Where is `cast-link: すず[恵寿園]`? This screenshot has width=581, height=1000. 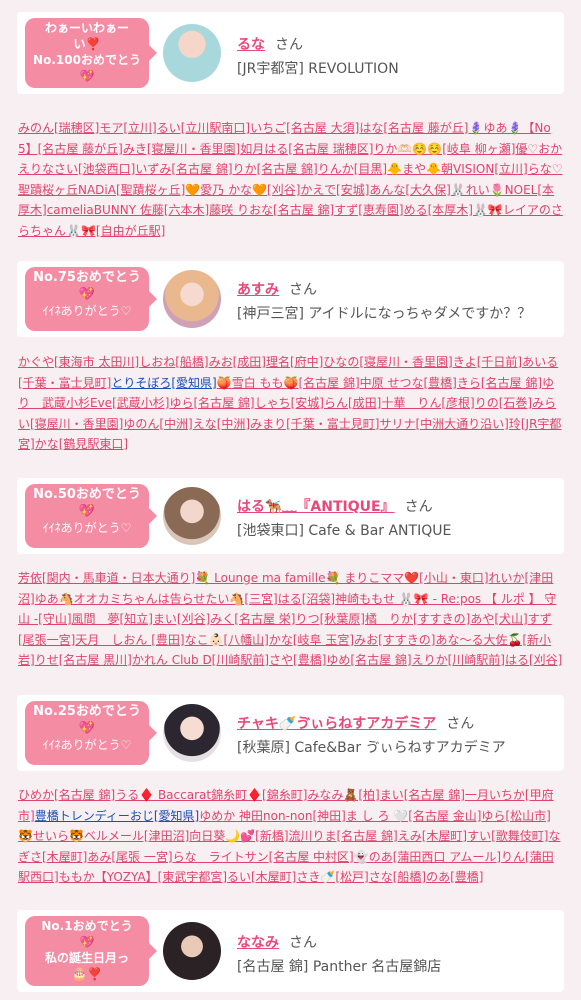
cast-link: すず[恵寿園] is located at coordinates (368, 210).